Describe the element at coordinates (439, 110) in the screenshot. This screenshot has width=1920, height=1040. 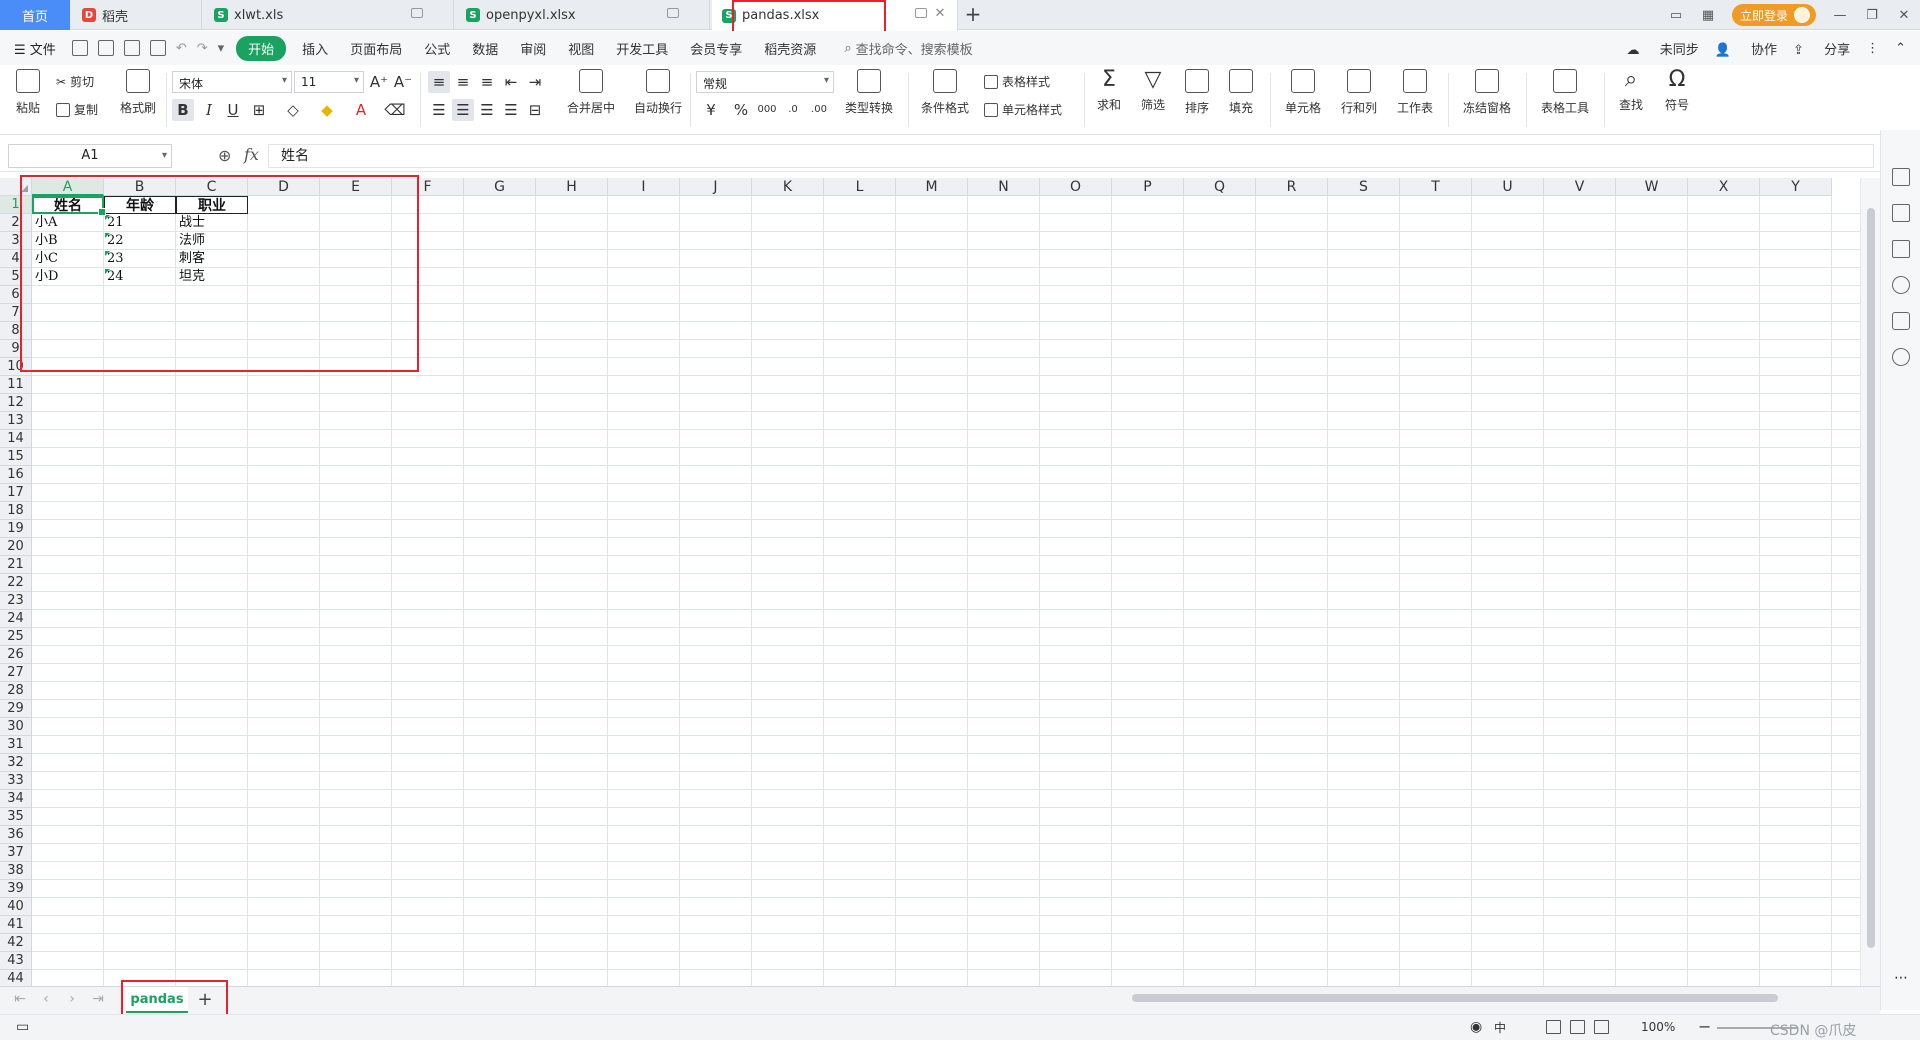
I see `align-left-icon: ☰` at that location.